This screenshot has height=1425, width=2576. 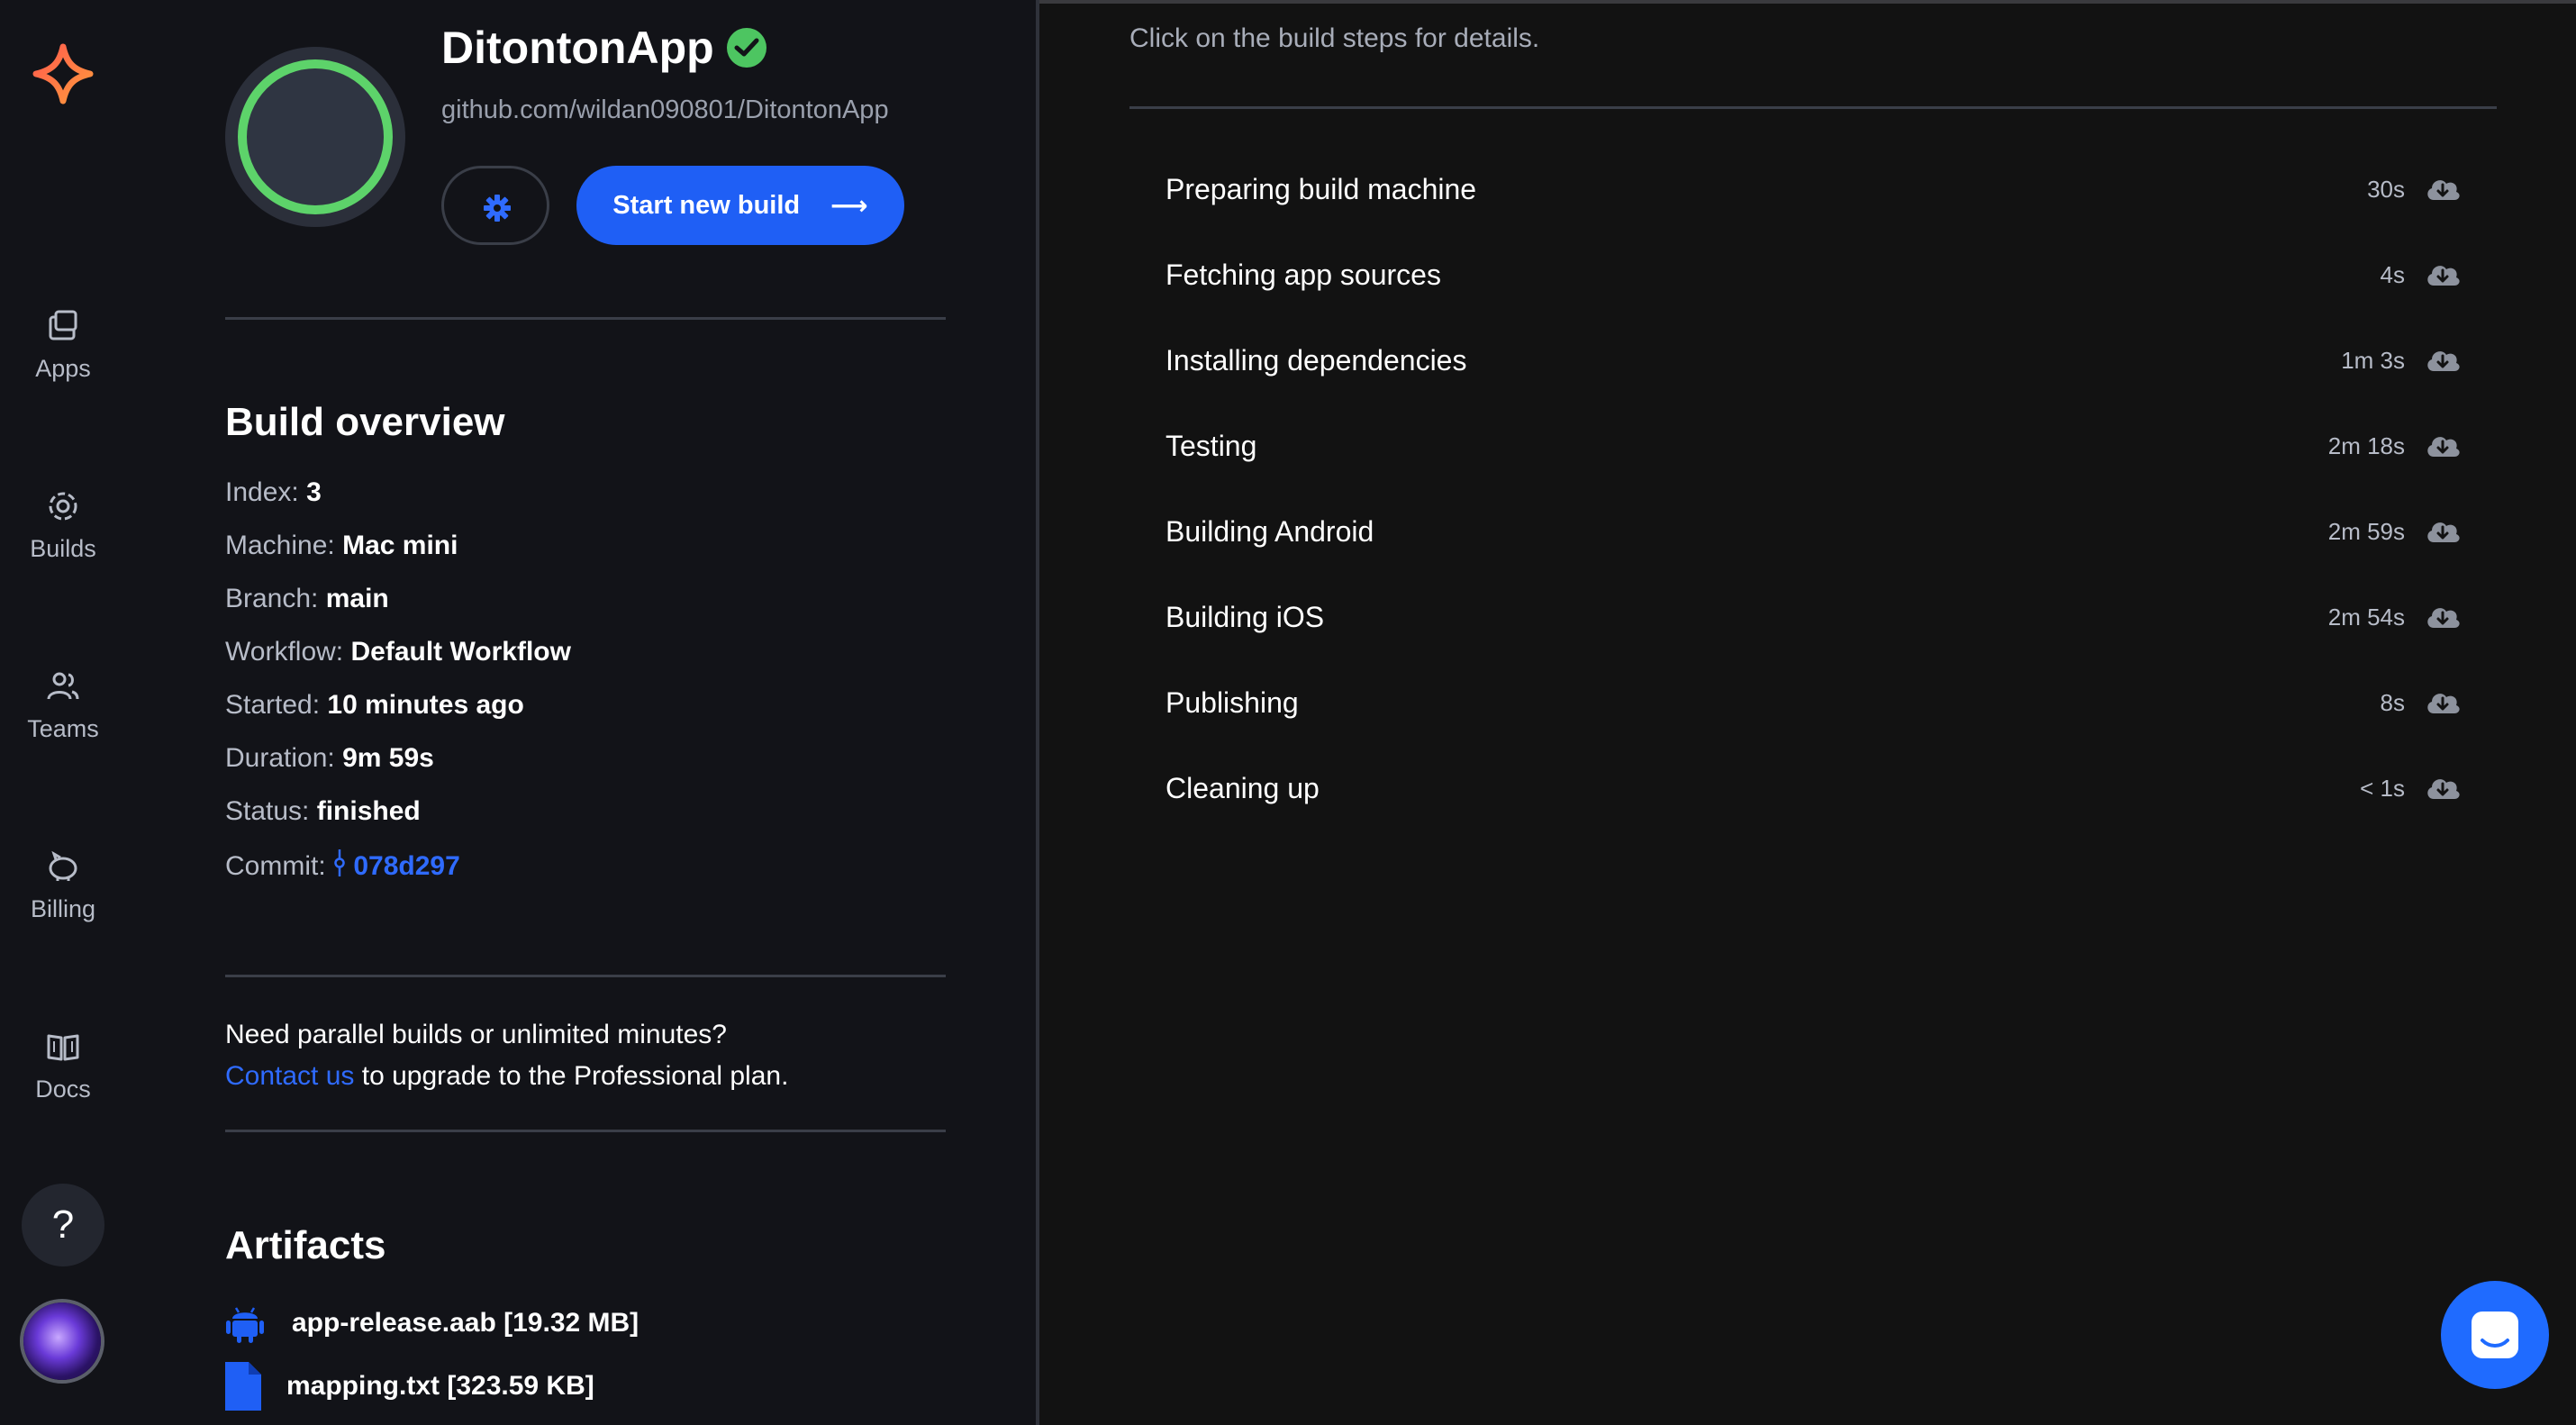 What do you see at coordinates (2392, 702) in the screenshot?
I see `build-step-duration: 8s` at bounding box center [2392, 702].